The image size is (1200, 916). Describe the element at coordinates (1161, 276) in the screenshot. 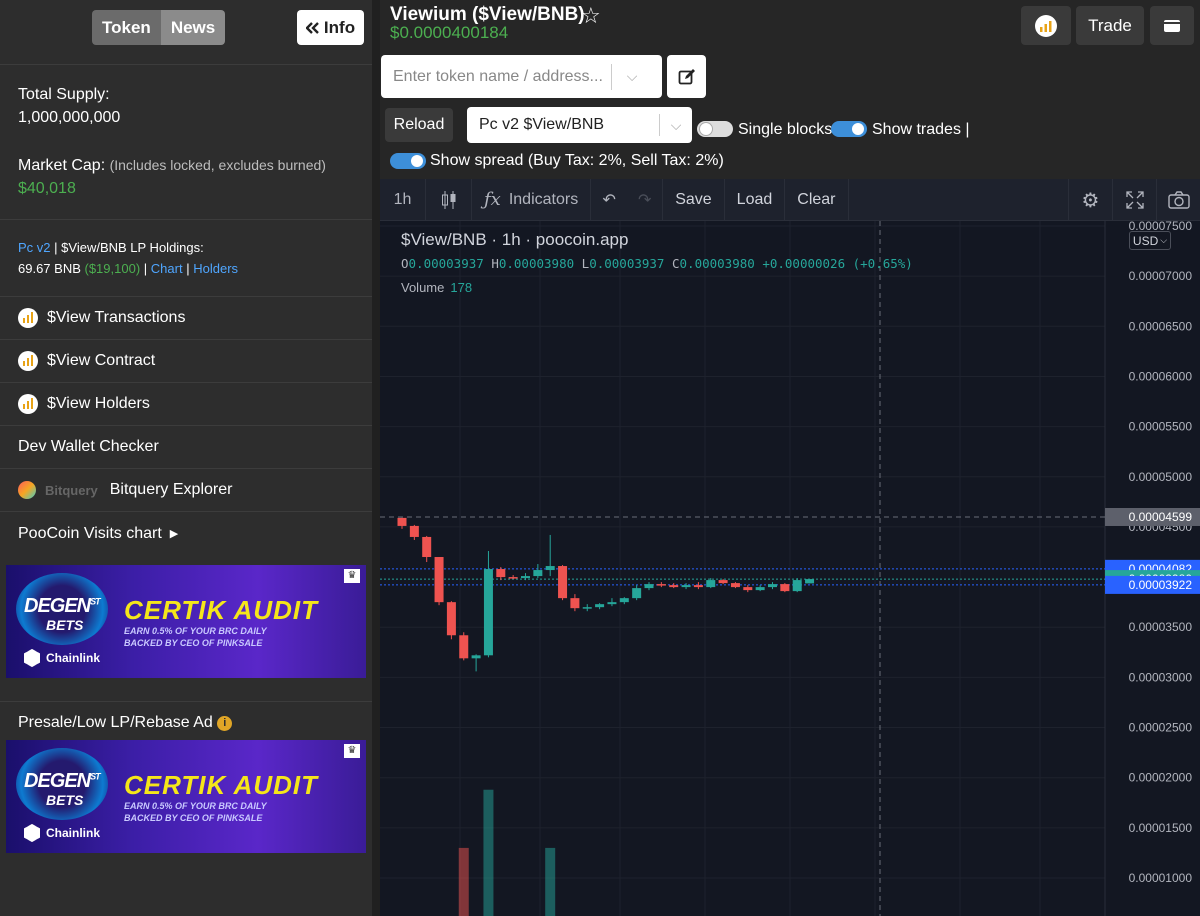

I see `price-tick-label: 0.00007000` at that location.